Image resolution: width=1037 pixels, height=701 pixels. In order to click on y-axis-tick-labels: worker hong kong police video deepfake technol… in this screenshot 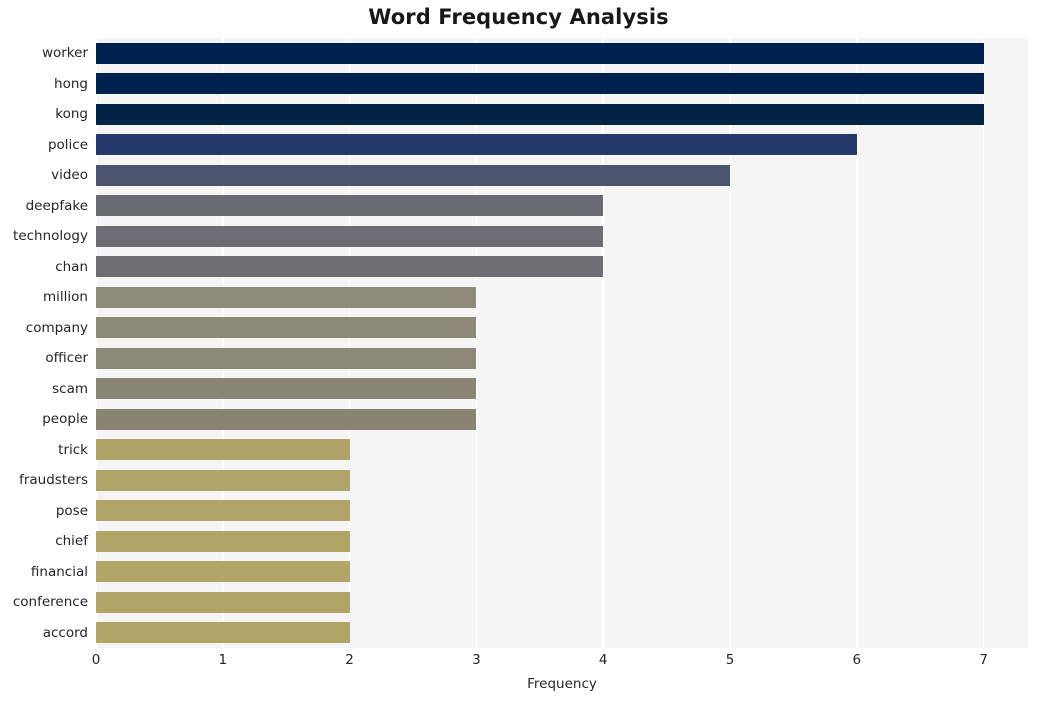, I will do `click(44, 343)`.